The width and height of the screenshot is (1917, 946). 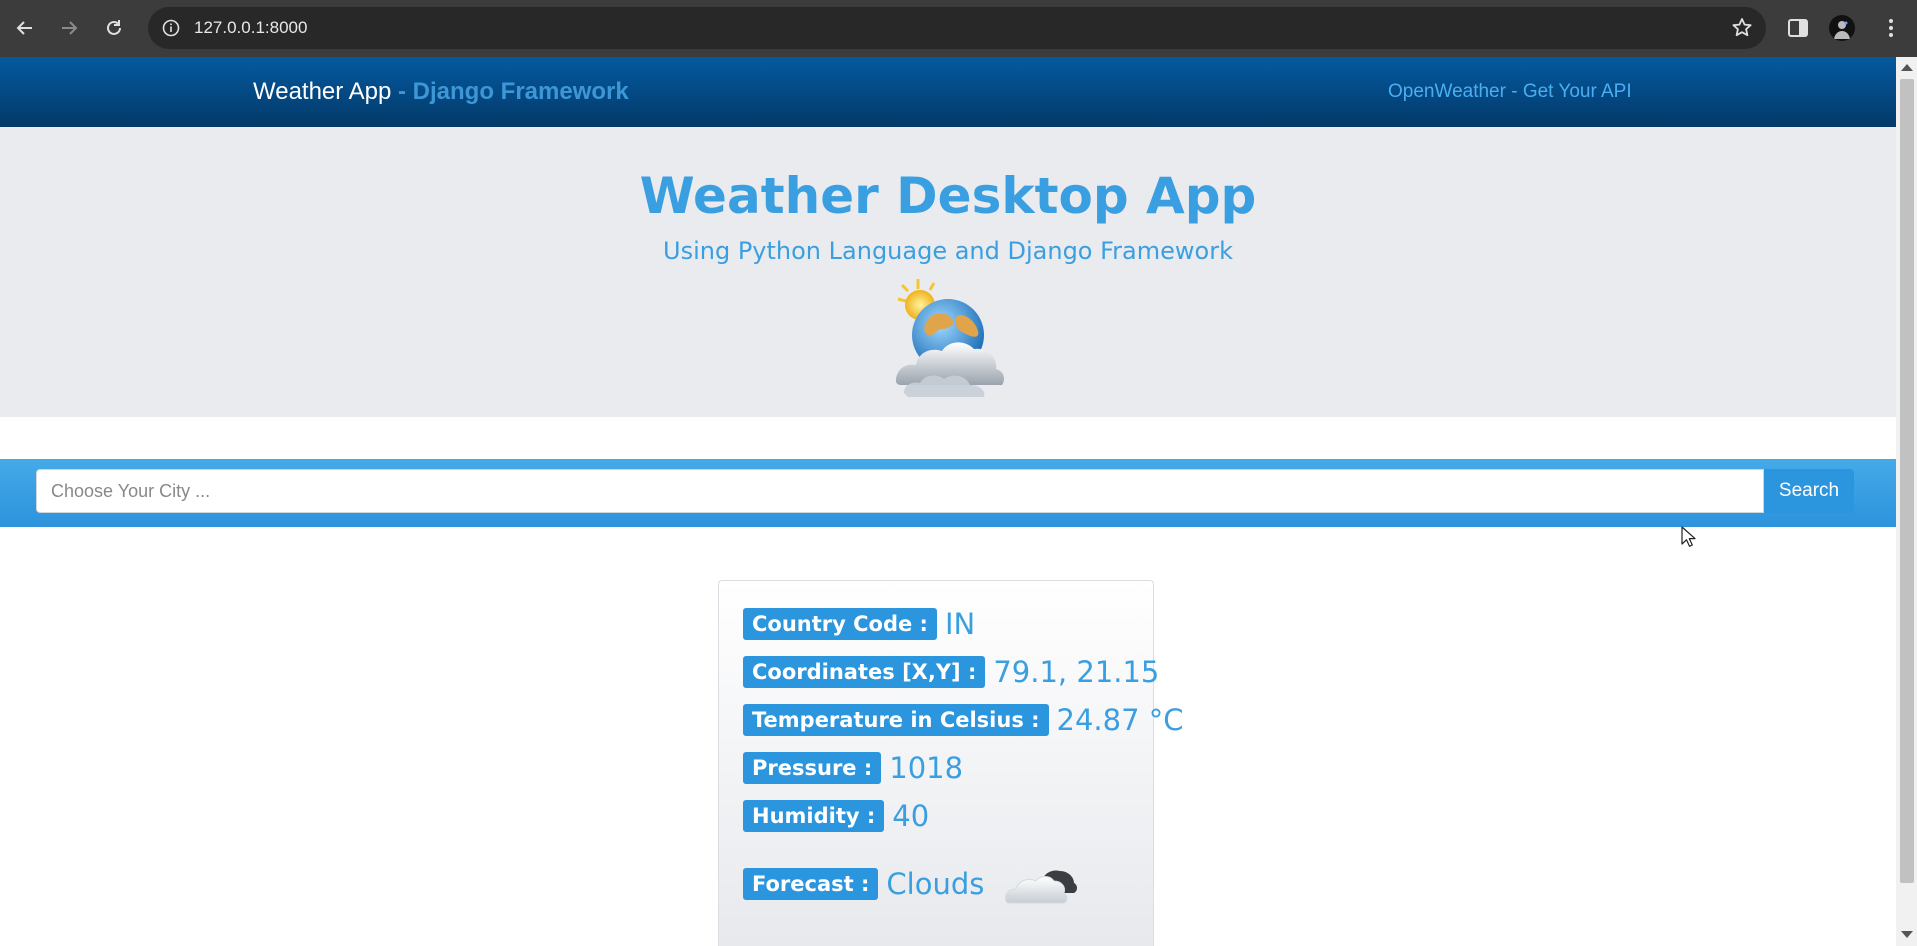 What do you see at coordinates (1742, 28) in the screenshot?
I see `bookmark-star-icon` at bounding box center [1742, 28].